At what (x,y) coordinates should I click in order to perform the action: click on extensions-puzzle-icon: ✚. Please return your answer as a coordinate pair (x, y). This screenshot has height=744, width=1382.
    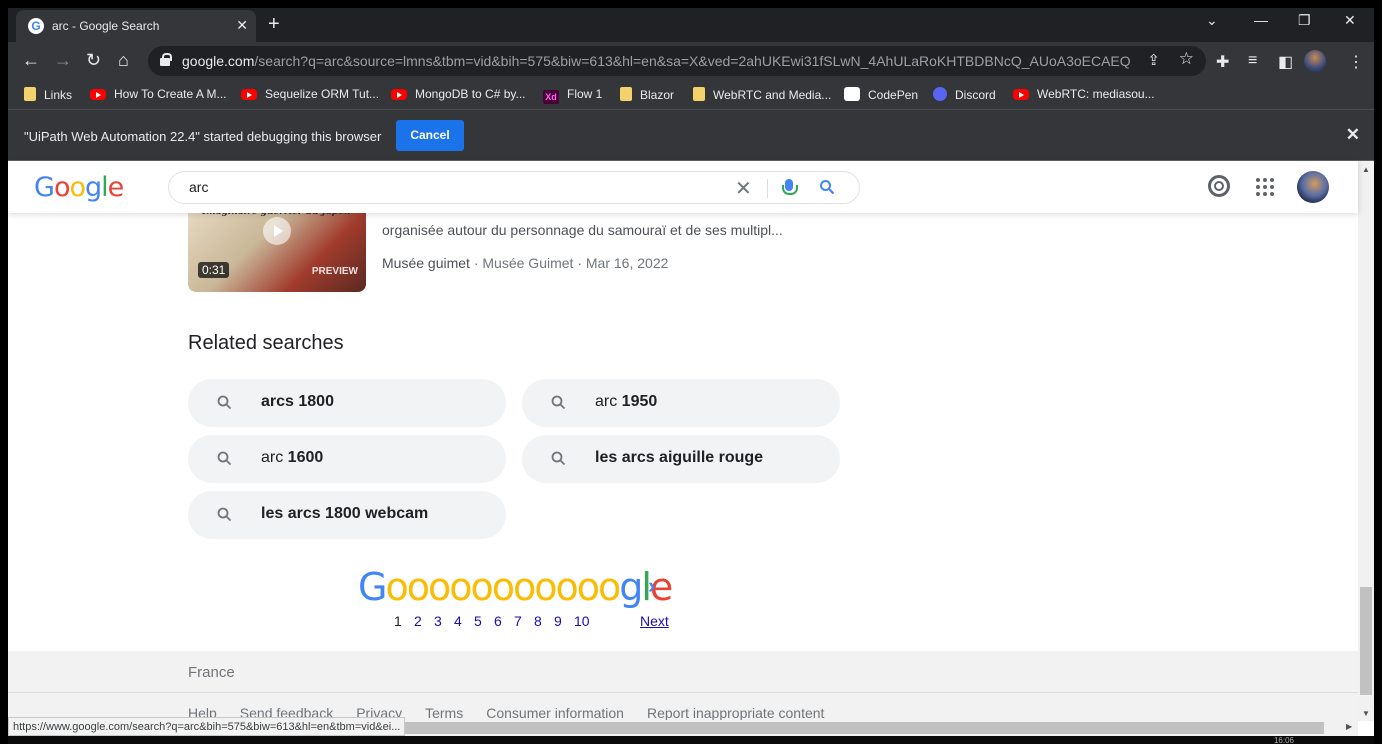
    Looking at the image, I should click on (1222, 62).